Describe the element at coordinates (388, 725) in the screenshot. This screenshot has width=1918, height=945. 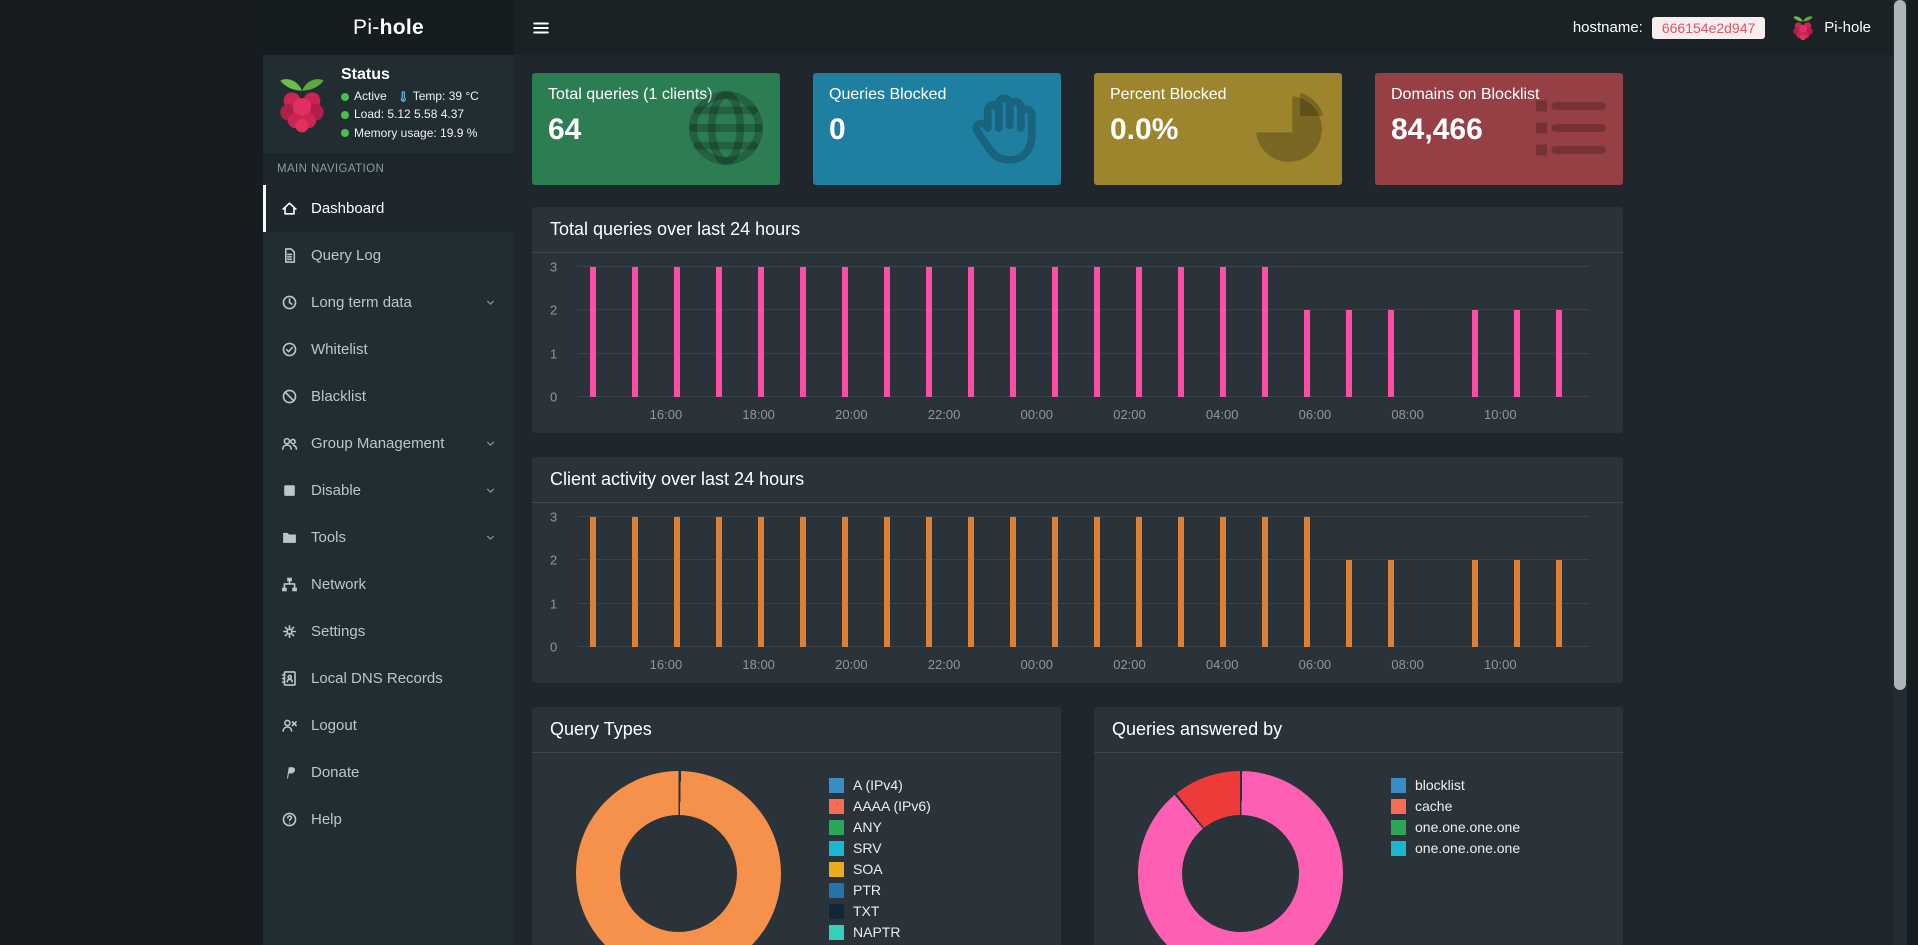
I see `sidebar-item-logout: Logout` at that location.